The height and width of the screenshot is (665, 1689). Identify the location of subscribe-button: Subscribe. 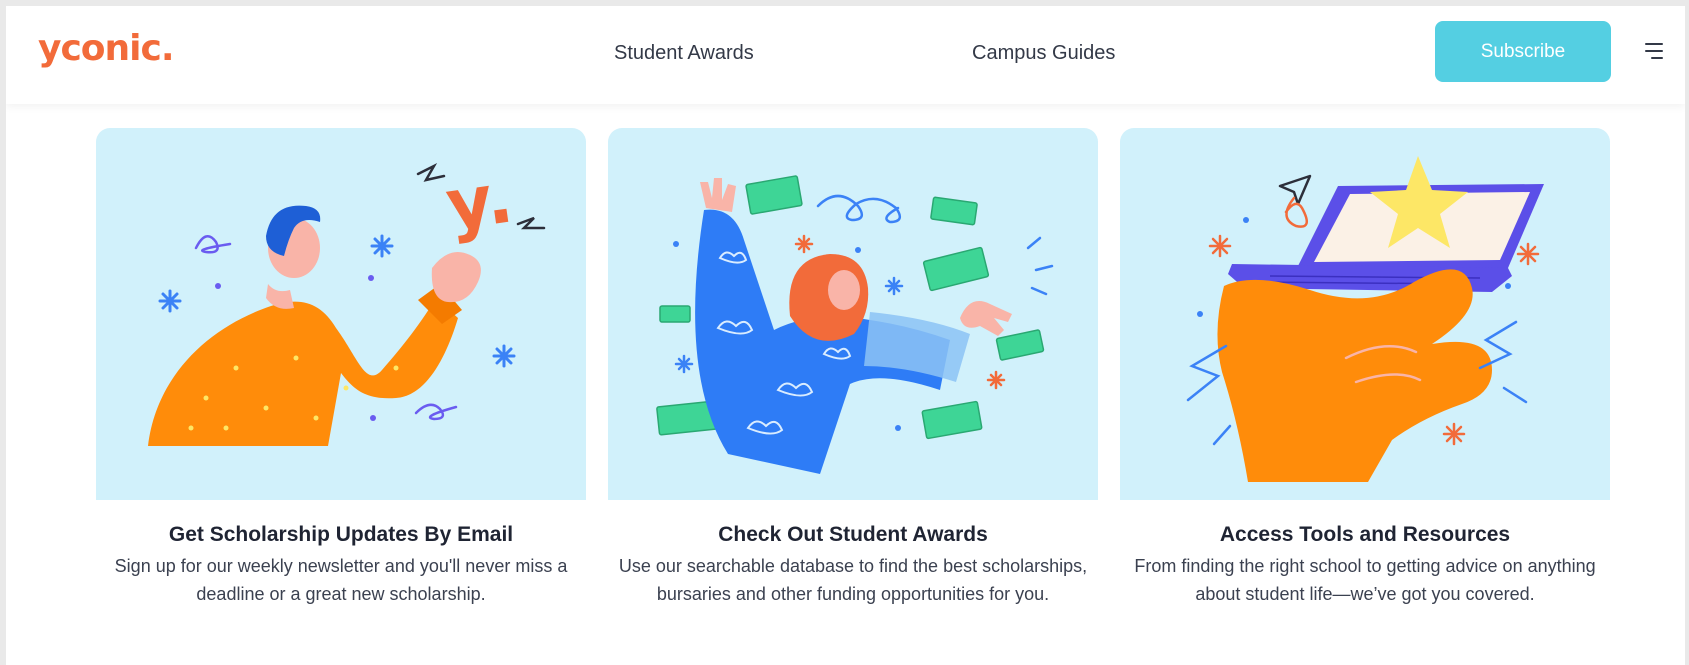
(1523, 51).